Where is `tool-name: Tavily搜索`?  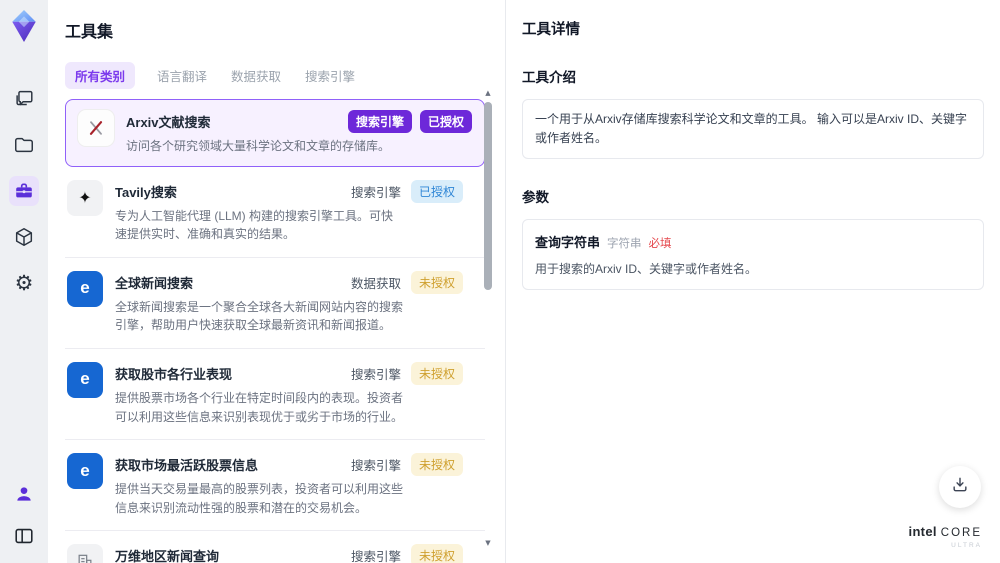
tool-name: Tavily搜索 is located at coordinates (146, 192).